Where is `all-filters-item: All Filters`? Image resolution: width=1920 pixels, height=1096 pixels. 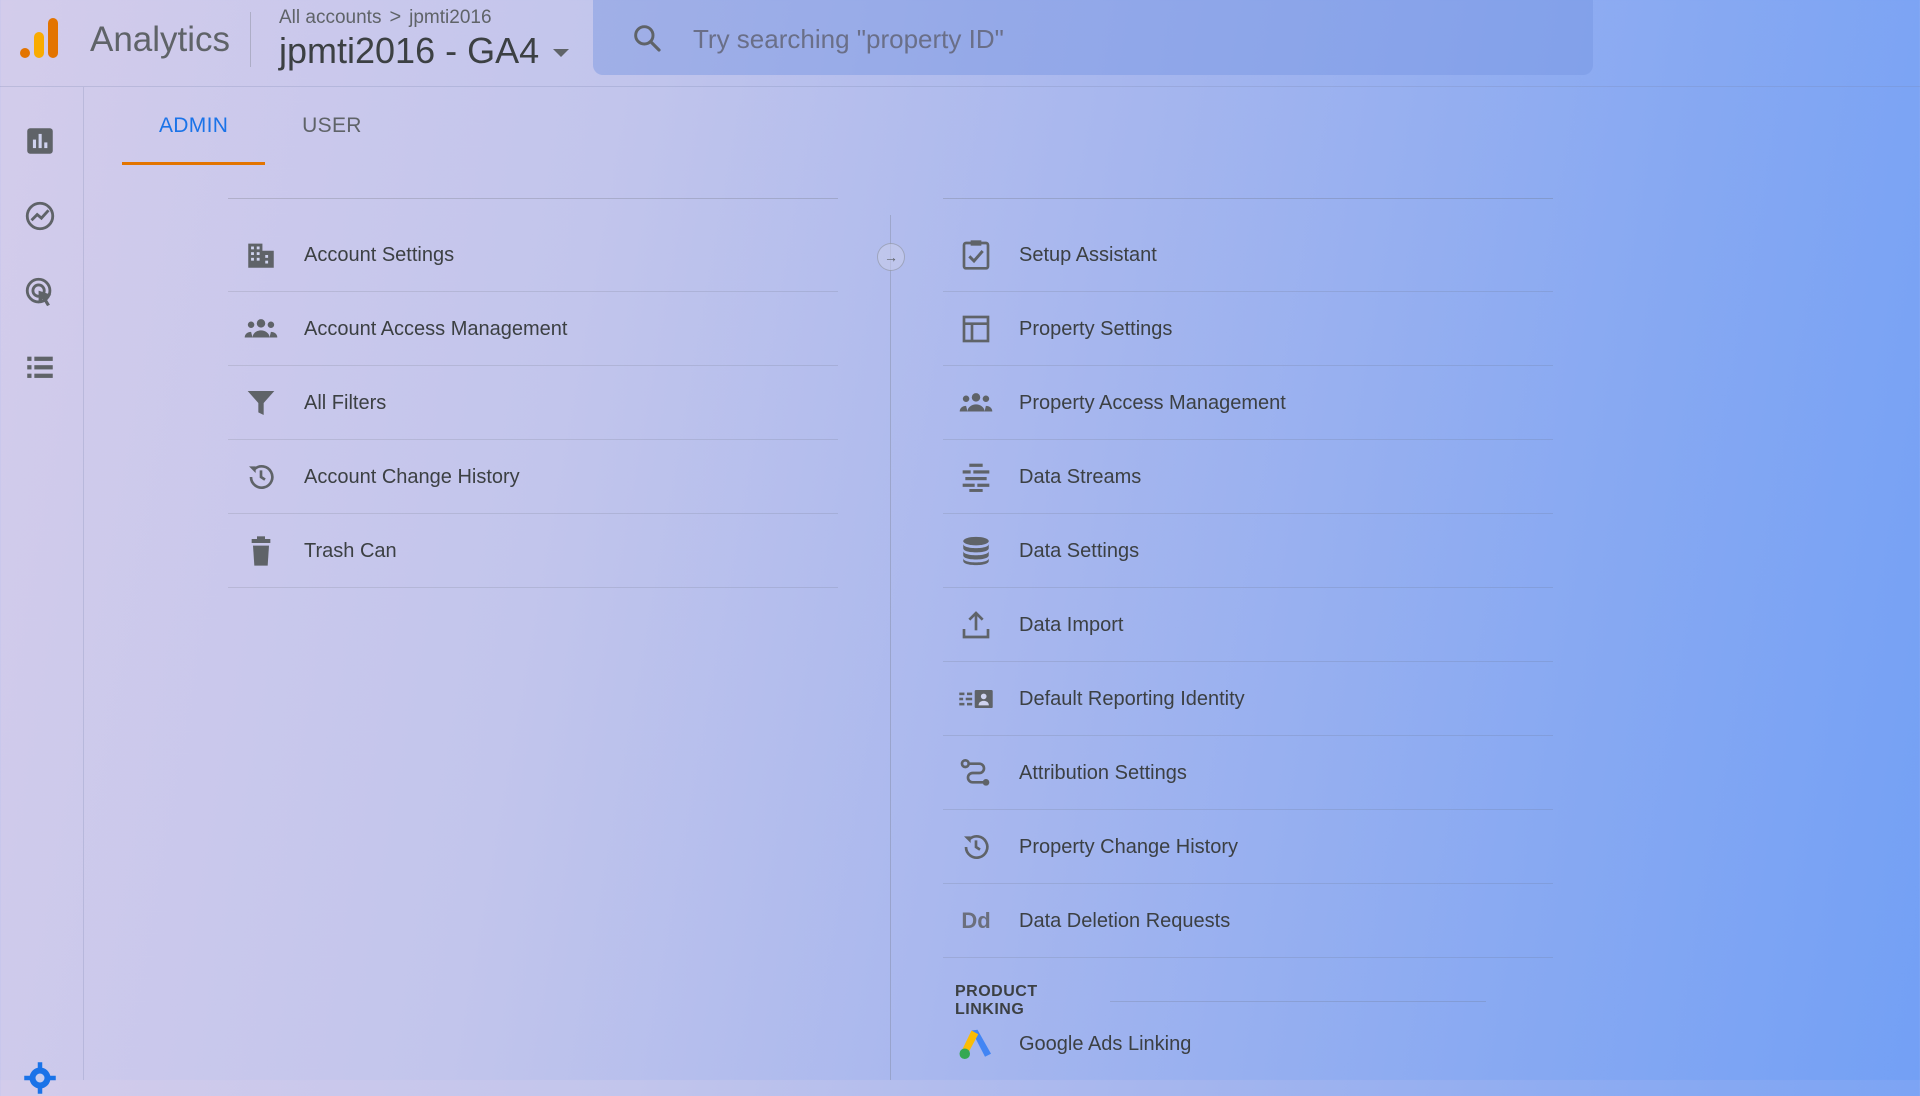
all-filters-item: All Filters is located at coordinates (533, 403).